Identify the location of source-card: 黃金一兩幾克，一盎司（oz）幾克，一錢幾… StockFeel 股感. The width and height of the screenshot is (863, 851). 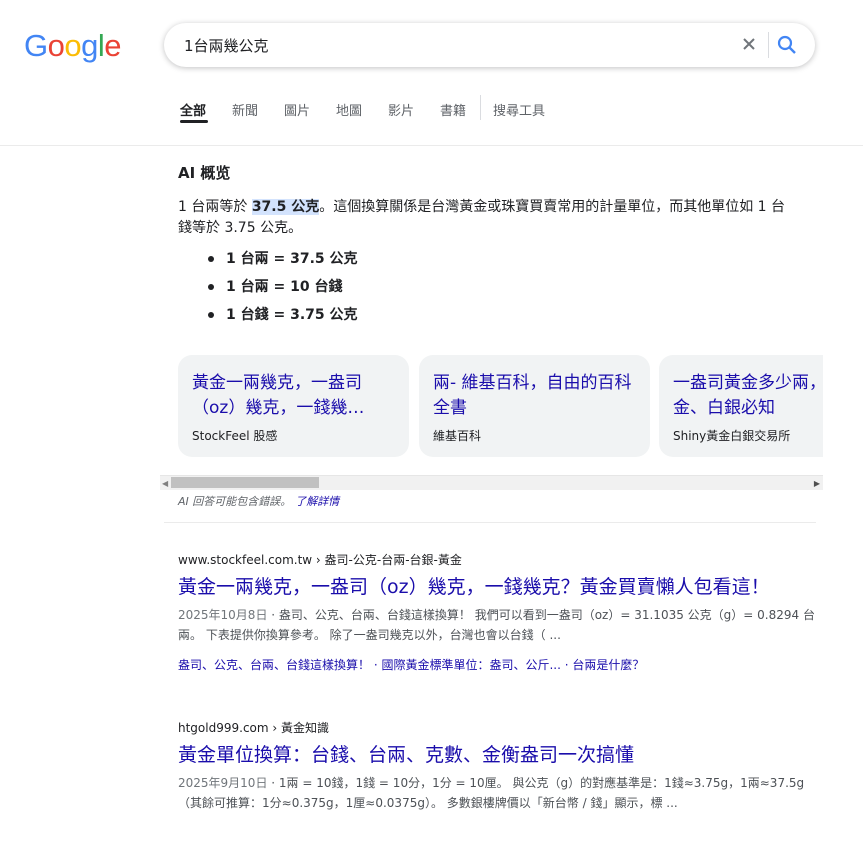
(293, 406).